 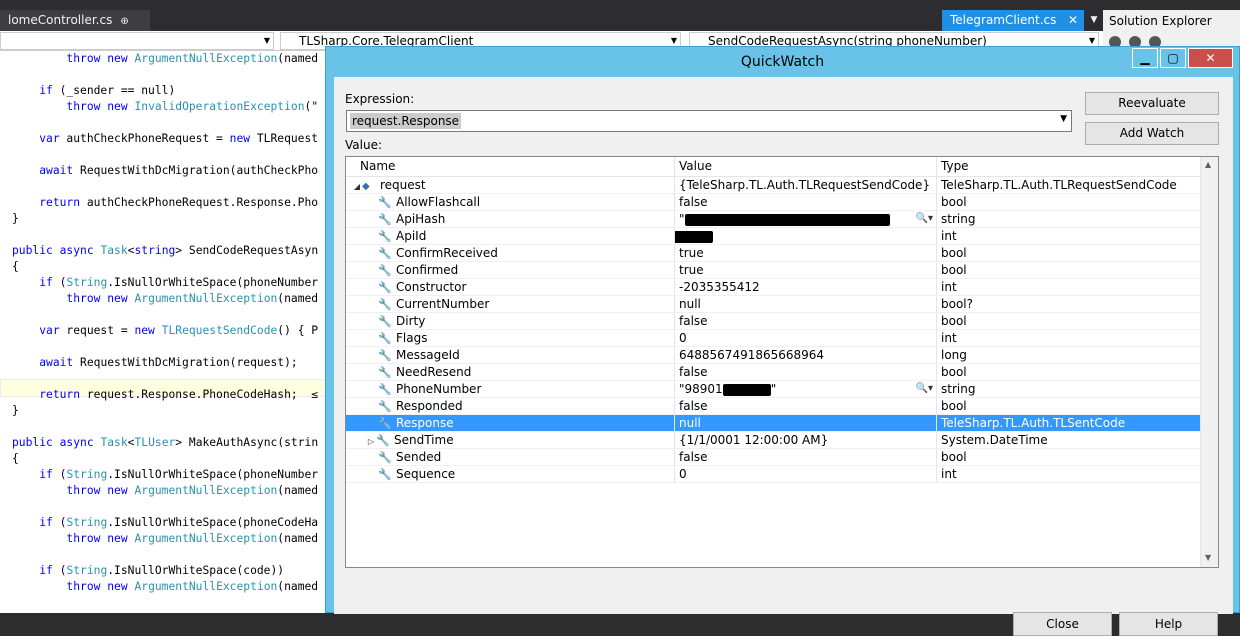 What do you see at coordinates (957, 304) in the screenshot?
I see `property-type: bool?` at bounding box center [957, 304].